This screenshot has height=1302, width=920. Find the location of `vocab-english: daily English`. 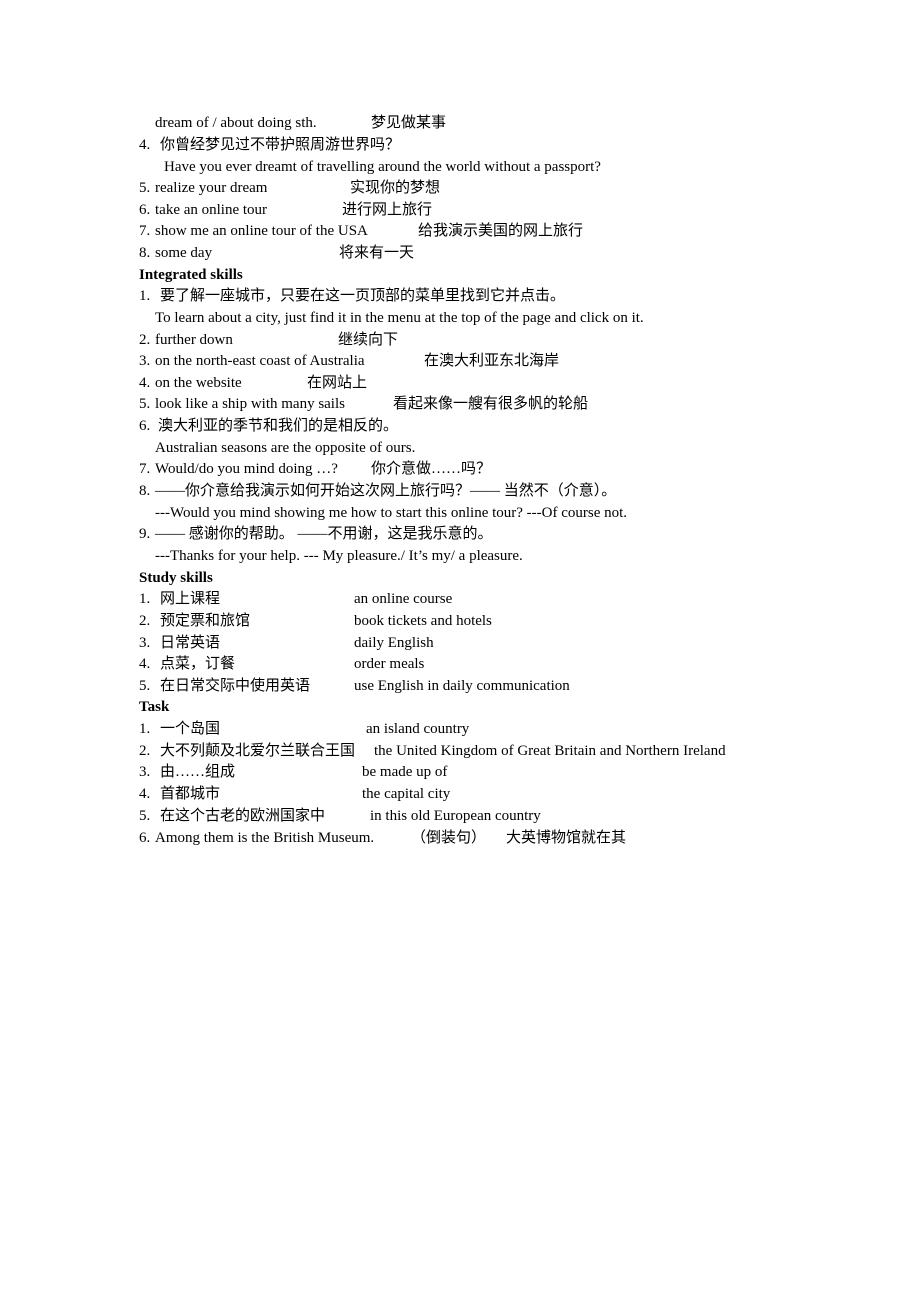

vocab-english: daily English is located at coordinates (394, 643).